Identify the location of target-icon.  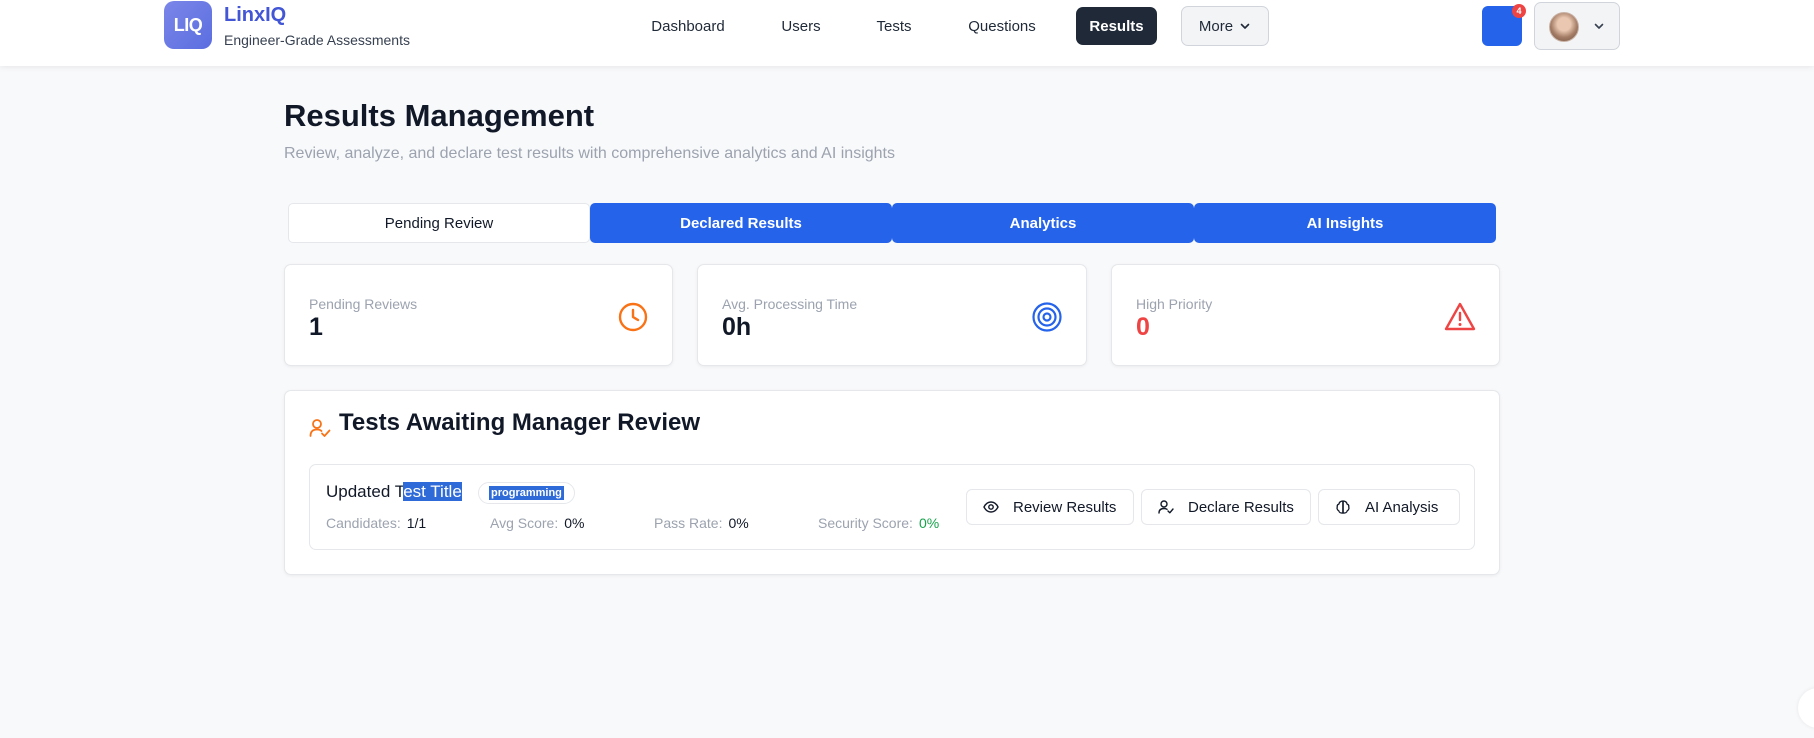
(1047, 317).